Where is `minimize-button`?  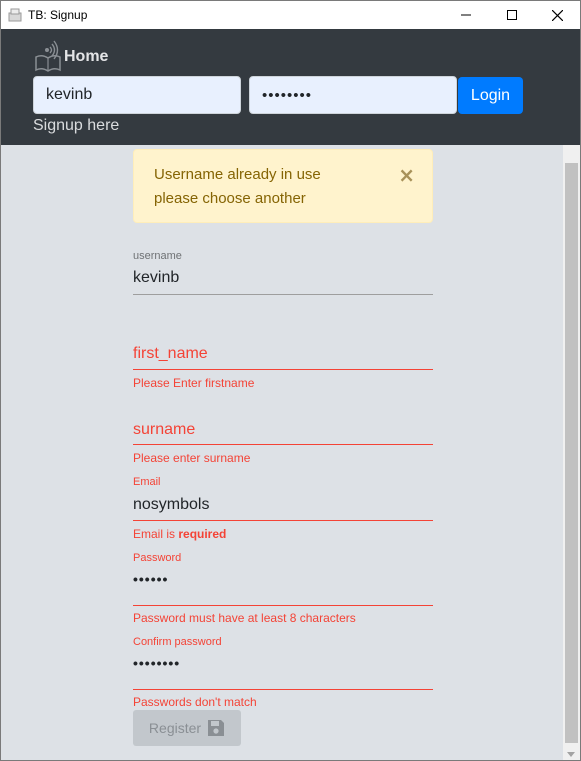
minimize-button is located at coordinates (466, 15).